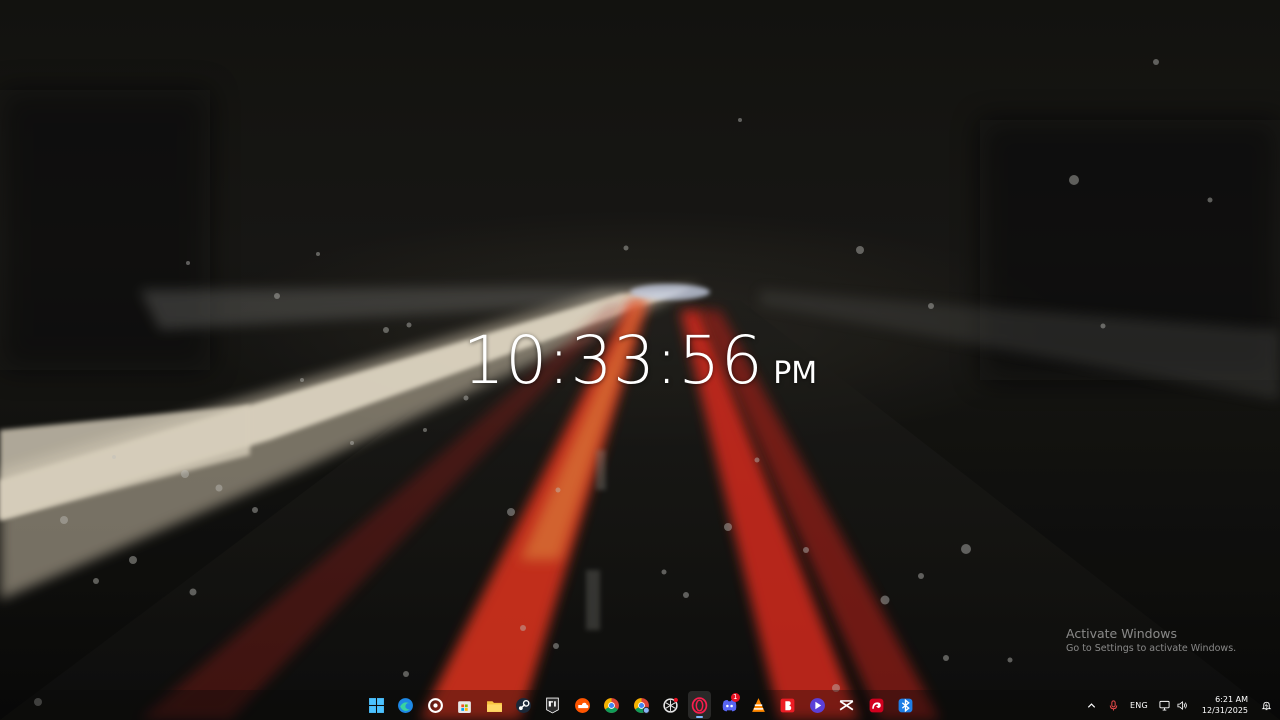 This screenshot has width=1280, height=720. I want to click on activation-watermark-subtitle: Go to Settings to activate Windows., so click(1151, 648).